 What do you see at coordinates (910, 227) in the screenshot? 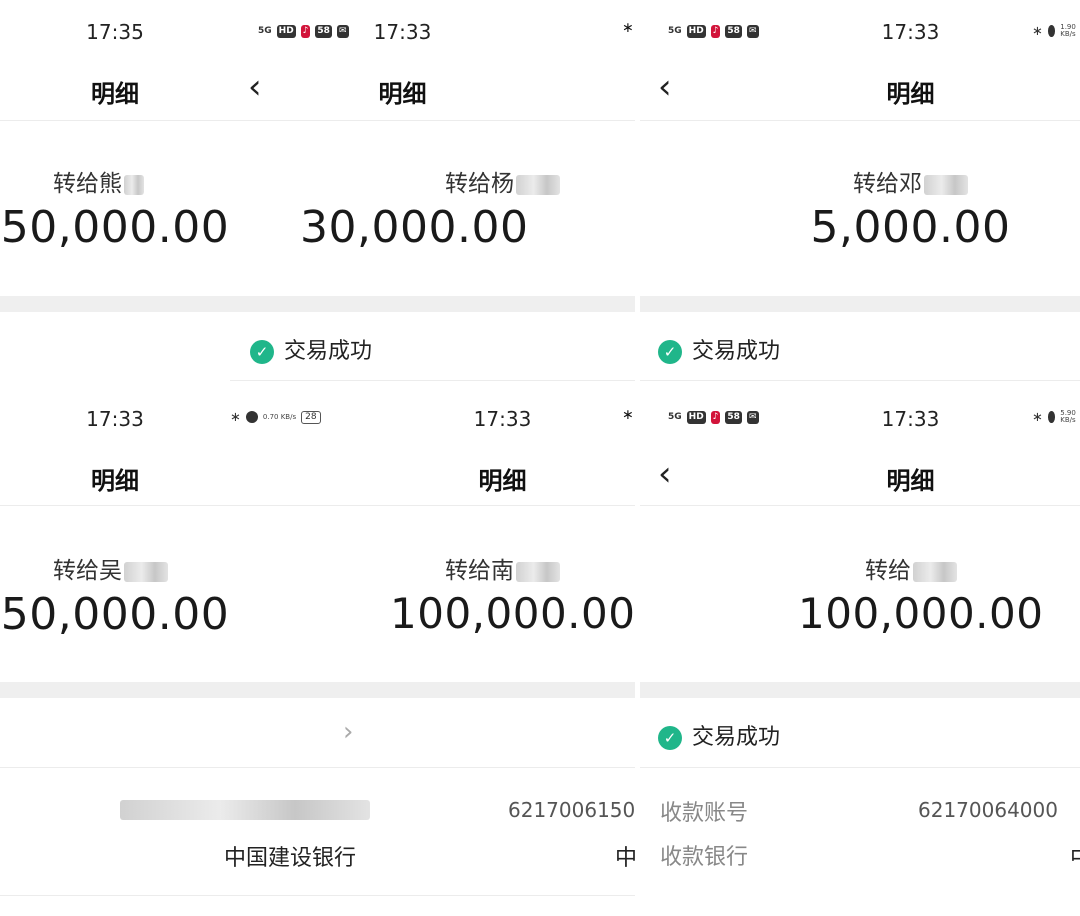
I see `amount: 5,000.00` at bounding box center [910, 227].